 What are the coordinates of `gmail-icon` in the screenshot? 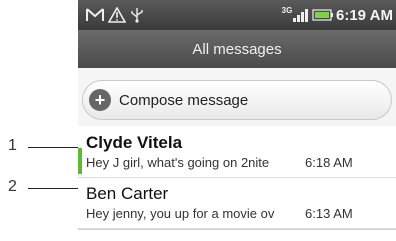 It's located at (95, 15).